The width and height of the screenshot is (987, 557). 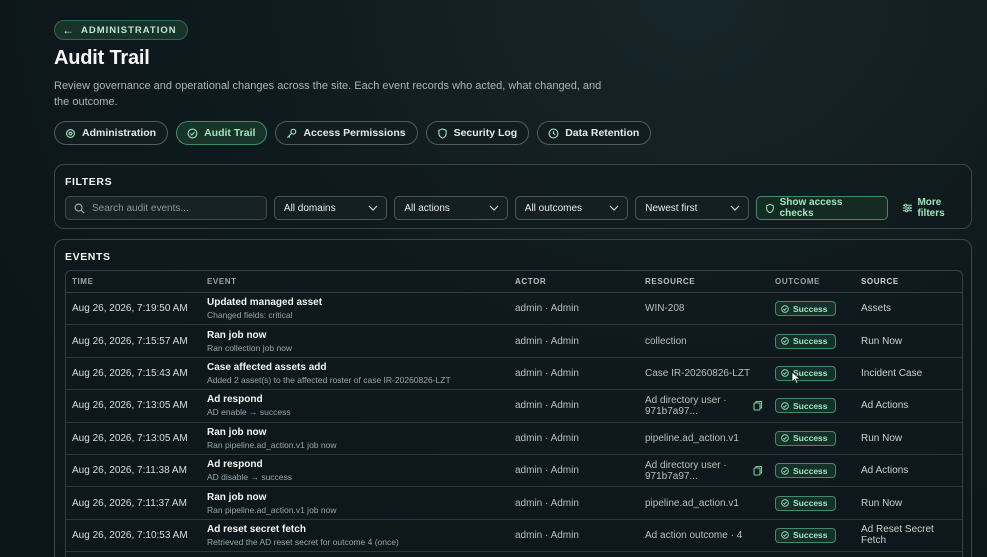 What do you see at coordinates (818, 281) in the screenshot?
I see `column-header-outcome: OUTCOME` at bounding box center [818, 281].